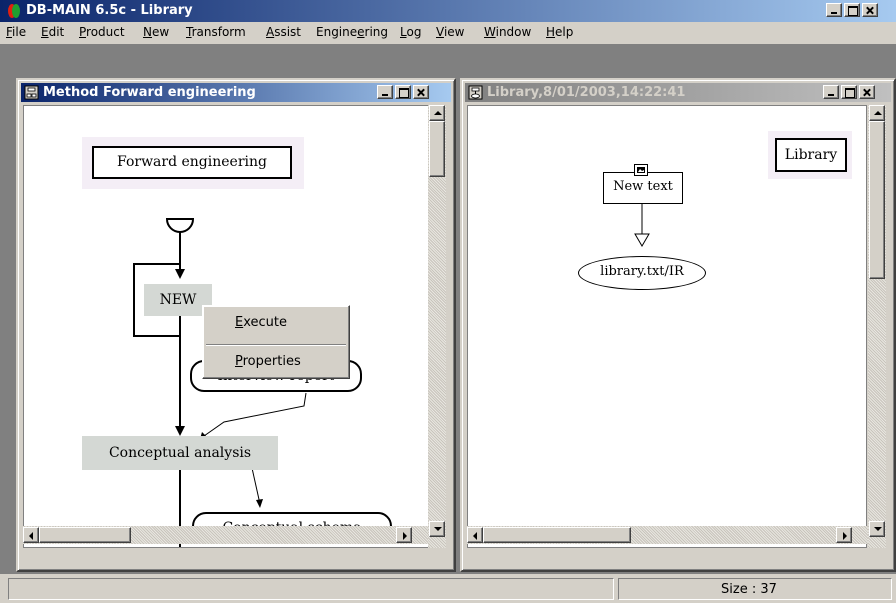 This screenshot has width=896, height=603. I want to click on menu-new: New, so click(156, 32).